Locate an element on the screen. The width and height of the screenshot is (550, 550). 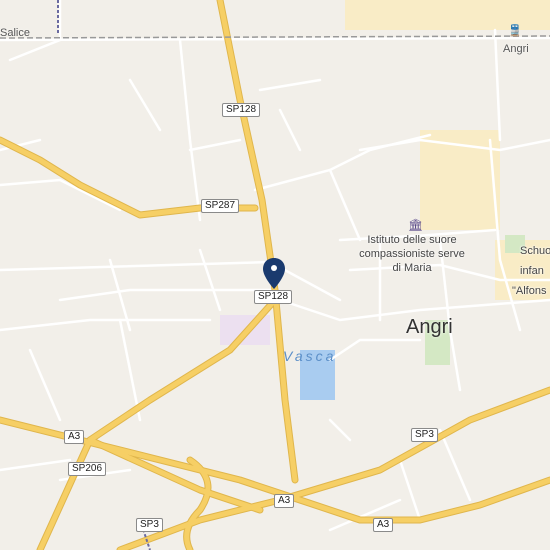
place-angri: Angri is located at coordinates (429, 327).